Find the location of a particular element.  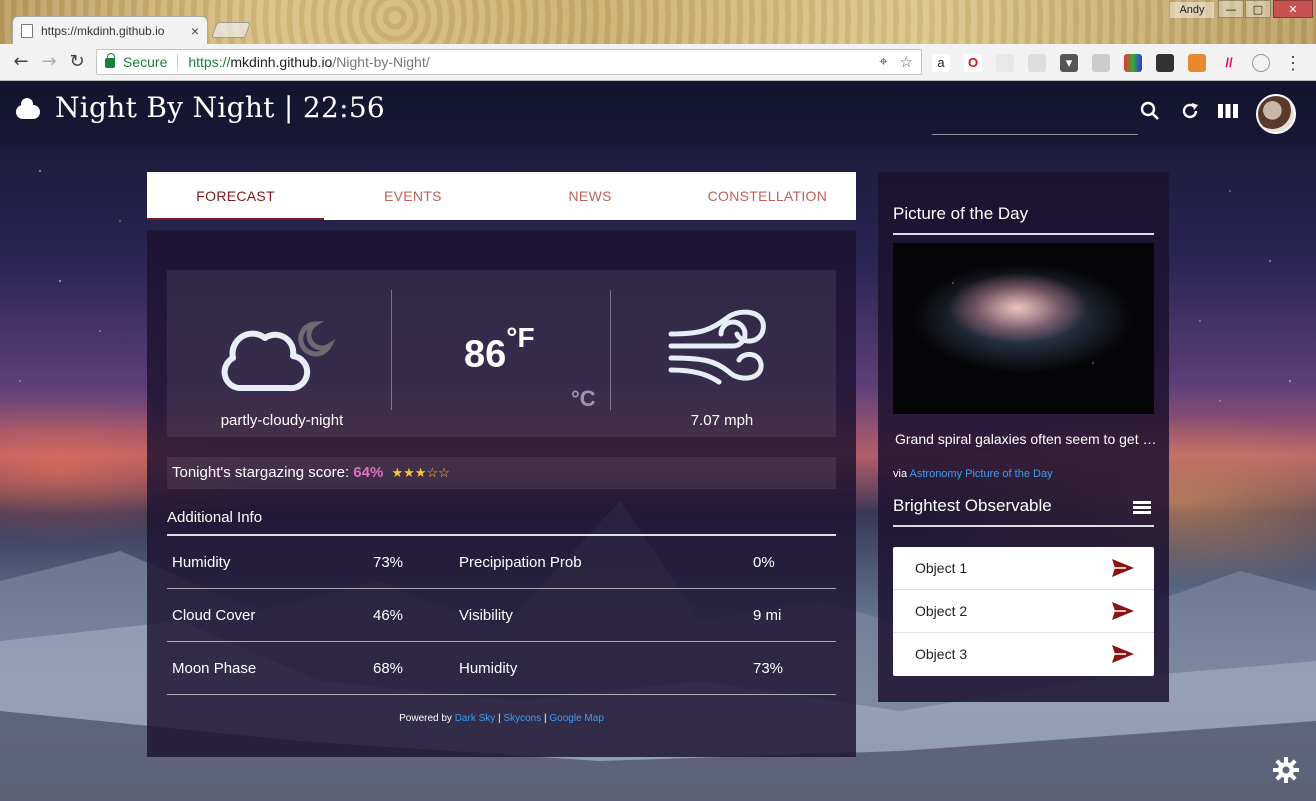

skycons-link: Skycons is located at coordinates (522, 718).